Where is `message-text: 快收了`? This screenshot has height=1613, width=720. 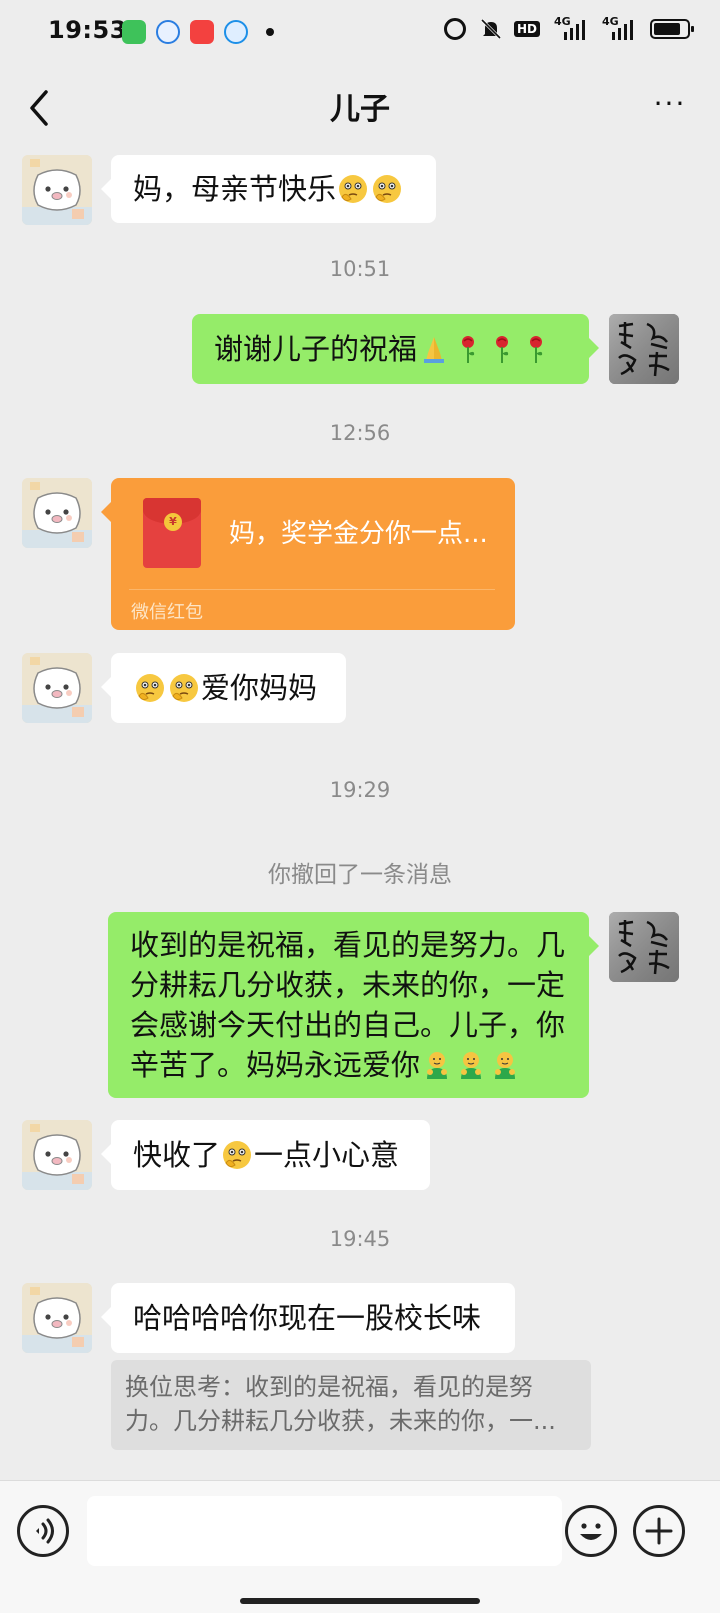 message-text: 快收了 is located at coordinates (177, 1155).